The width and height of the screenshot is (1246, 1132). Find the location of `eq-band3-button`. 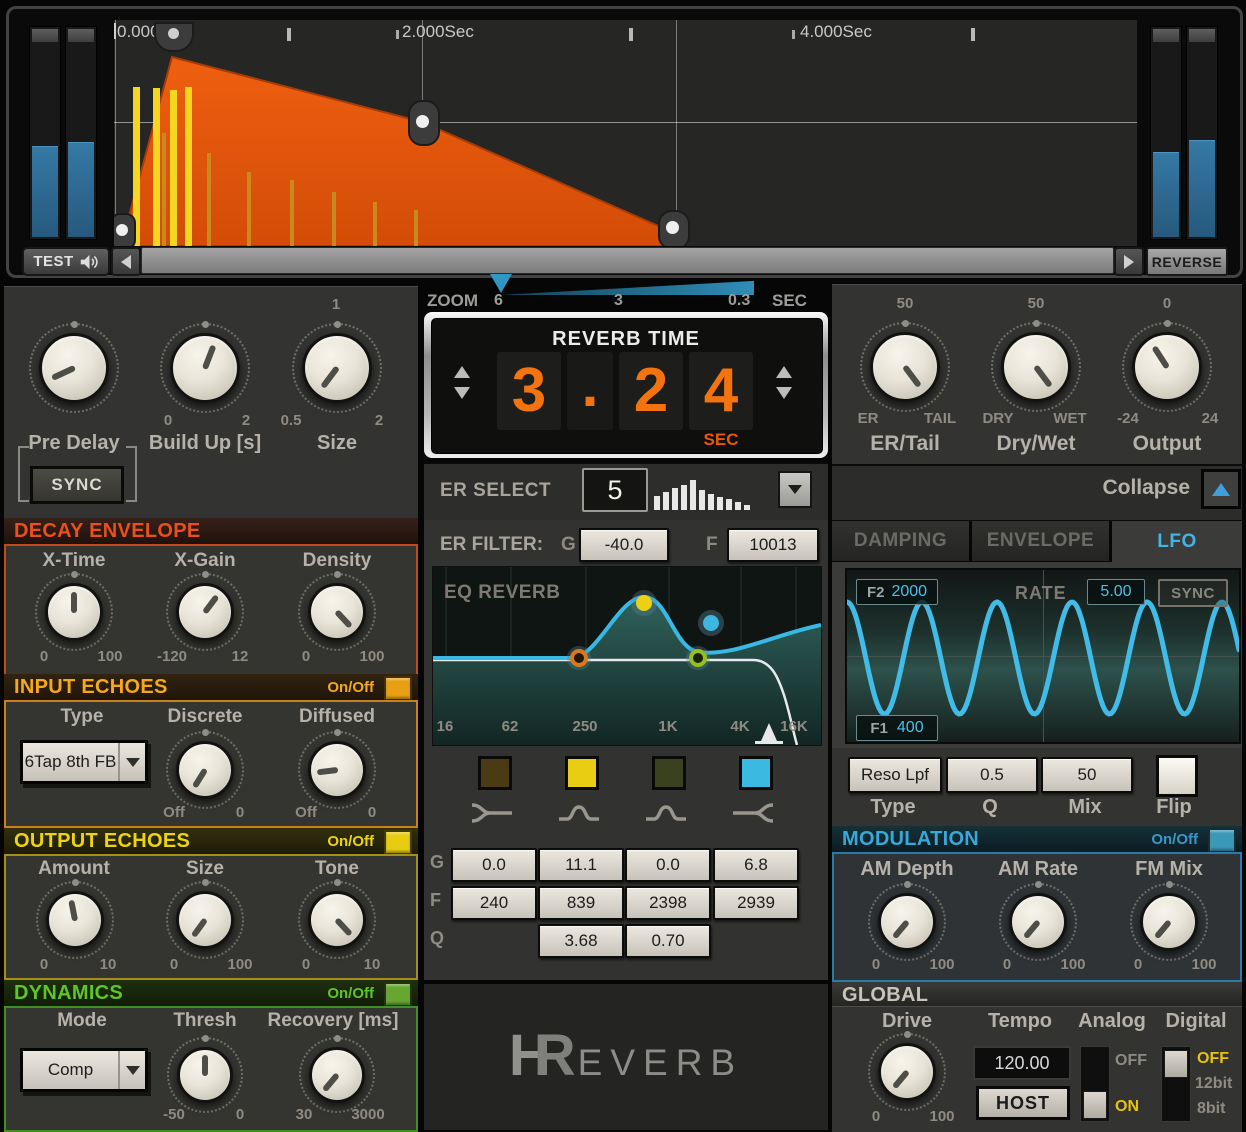

eq-band3-button is located at coordinates (669, 773).